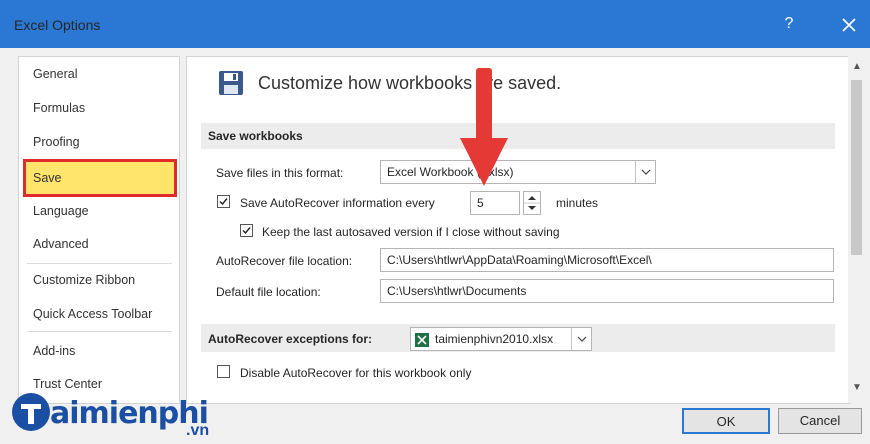 The image size is (870, 444). I want to click on nav-item-save: Save, so click(100, 178).